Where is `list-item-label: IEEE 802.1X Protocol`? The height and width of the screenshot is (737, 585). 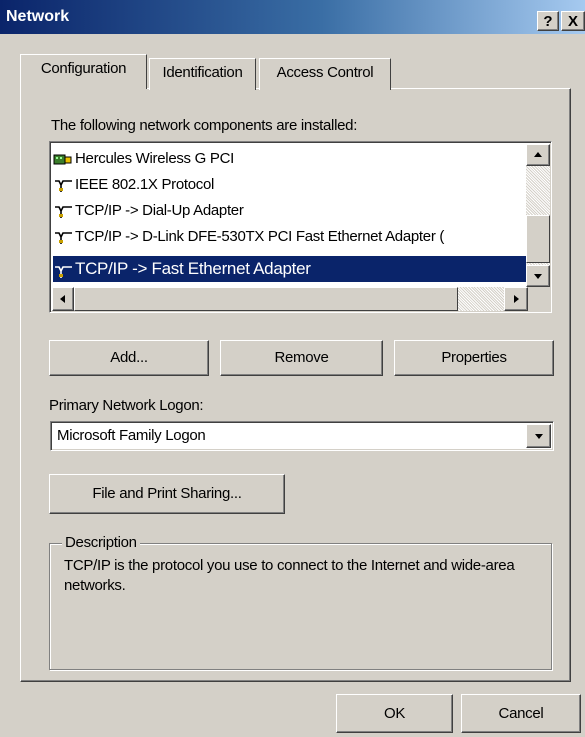
list-item-label: IEEE 802.1X Protocol is located at coordinates (145, 184).